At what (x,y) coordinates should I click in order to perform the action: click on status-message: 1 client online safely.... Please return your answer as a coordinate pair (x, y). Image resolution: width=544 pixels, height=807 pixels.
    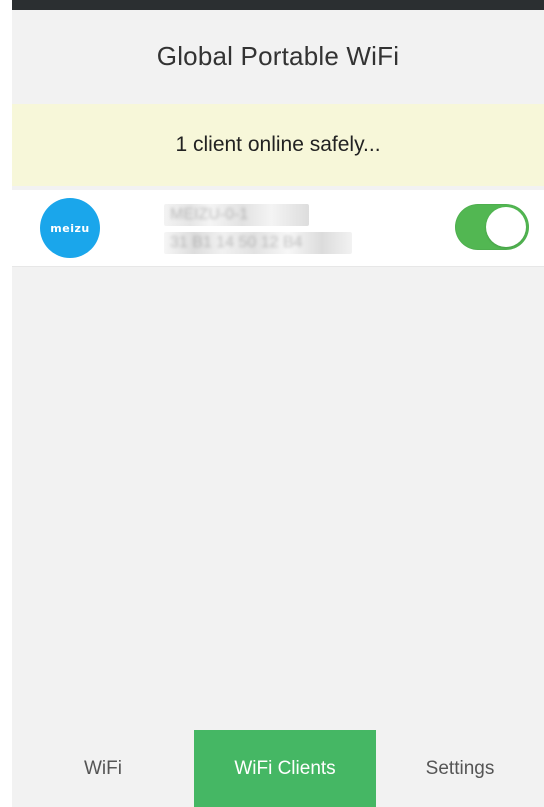
    Looking at the image, I should click on (278, 144).